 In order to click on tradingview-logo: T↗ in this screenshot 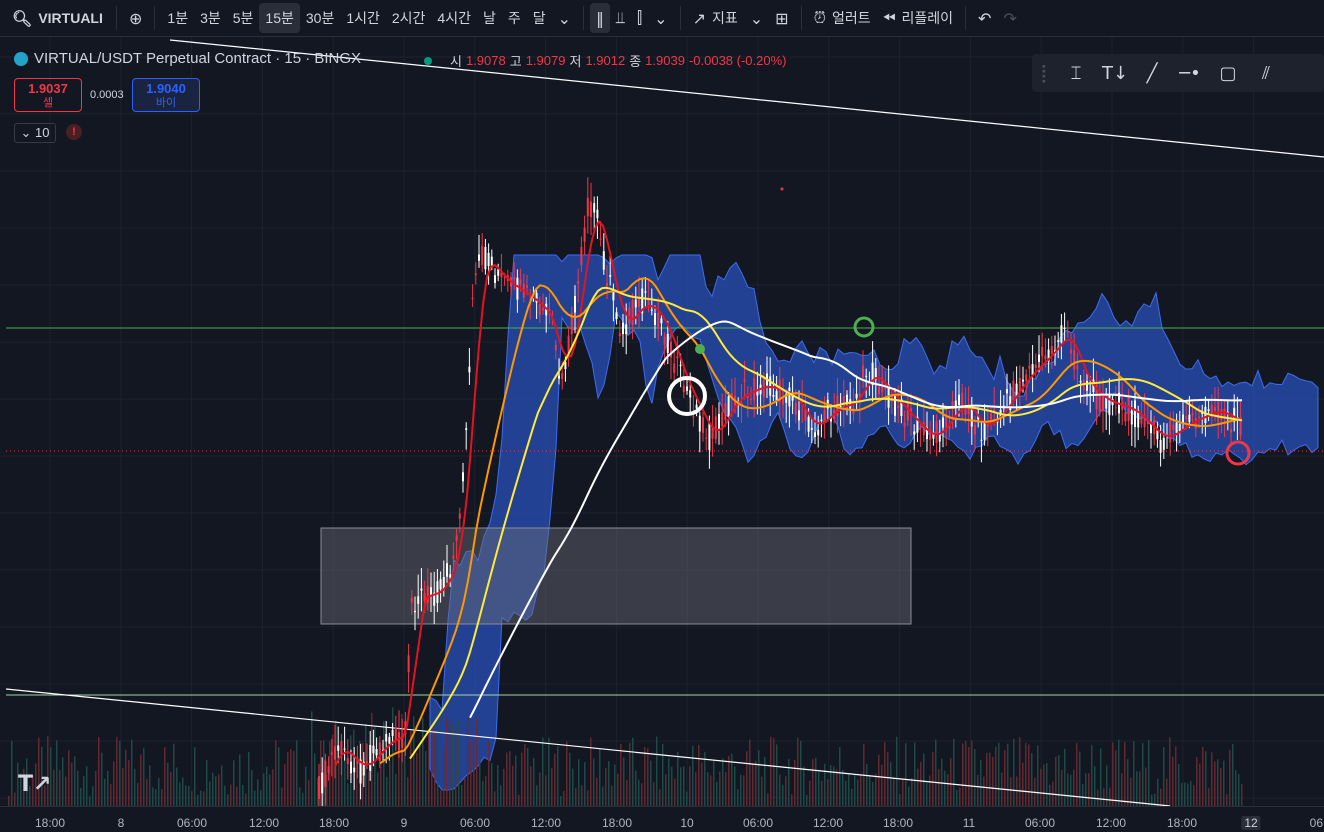, I will do `click(34, 784)`.